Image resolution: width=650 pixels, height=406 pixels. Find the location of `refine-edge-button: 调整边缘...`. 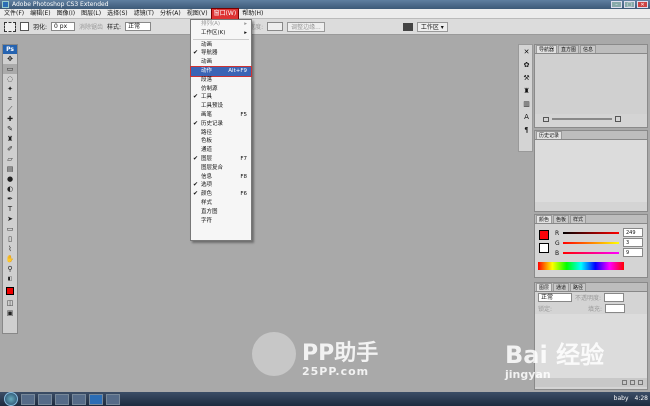

refine-edge-button: 调整边缘... is located at coordinates (306, 26).